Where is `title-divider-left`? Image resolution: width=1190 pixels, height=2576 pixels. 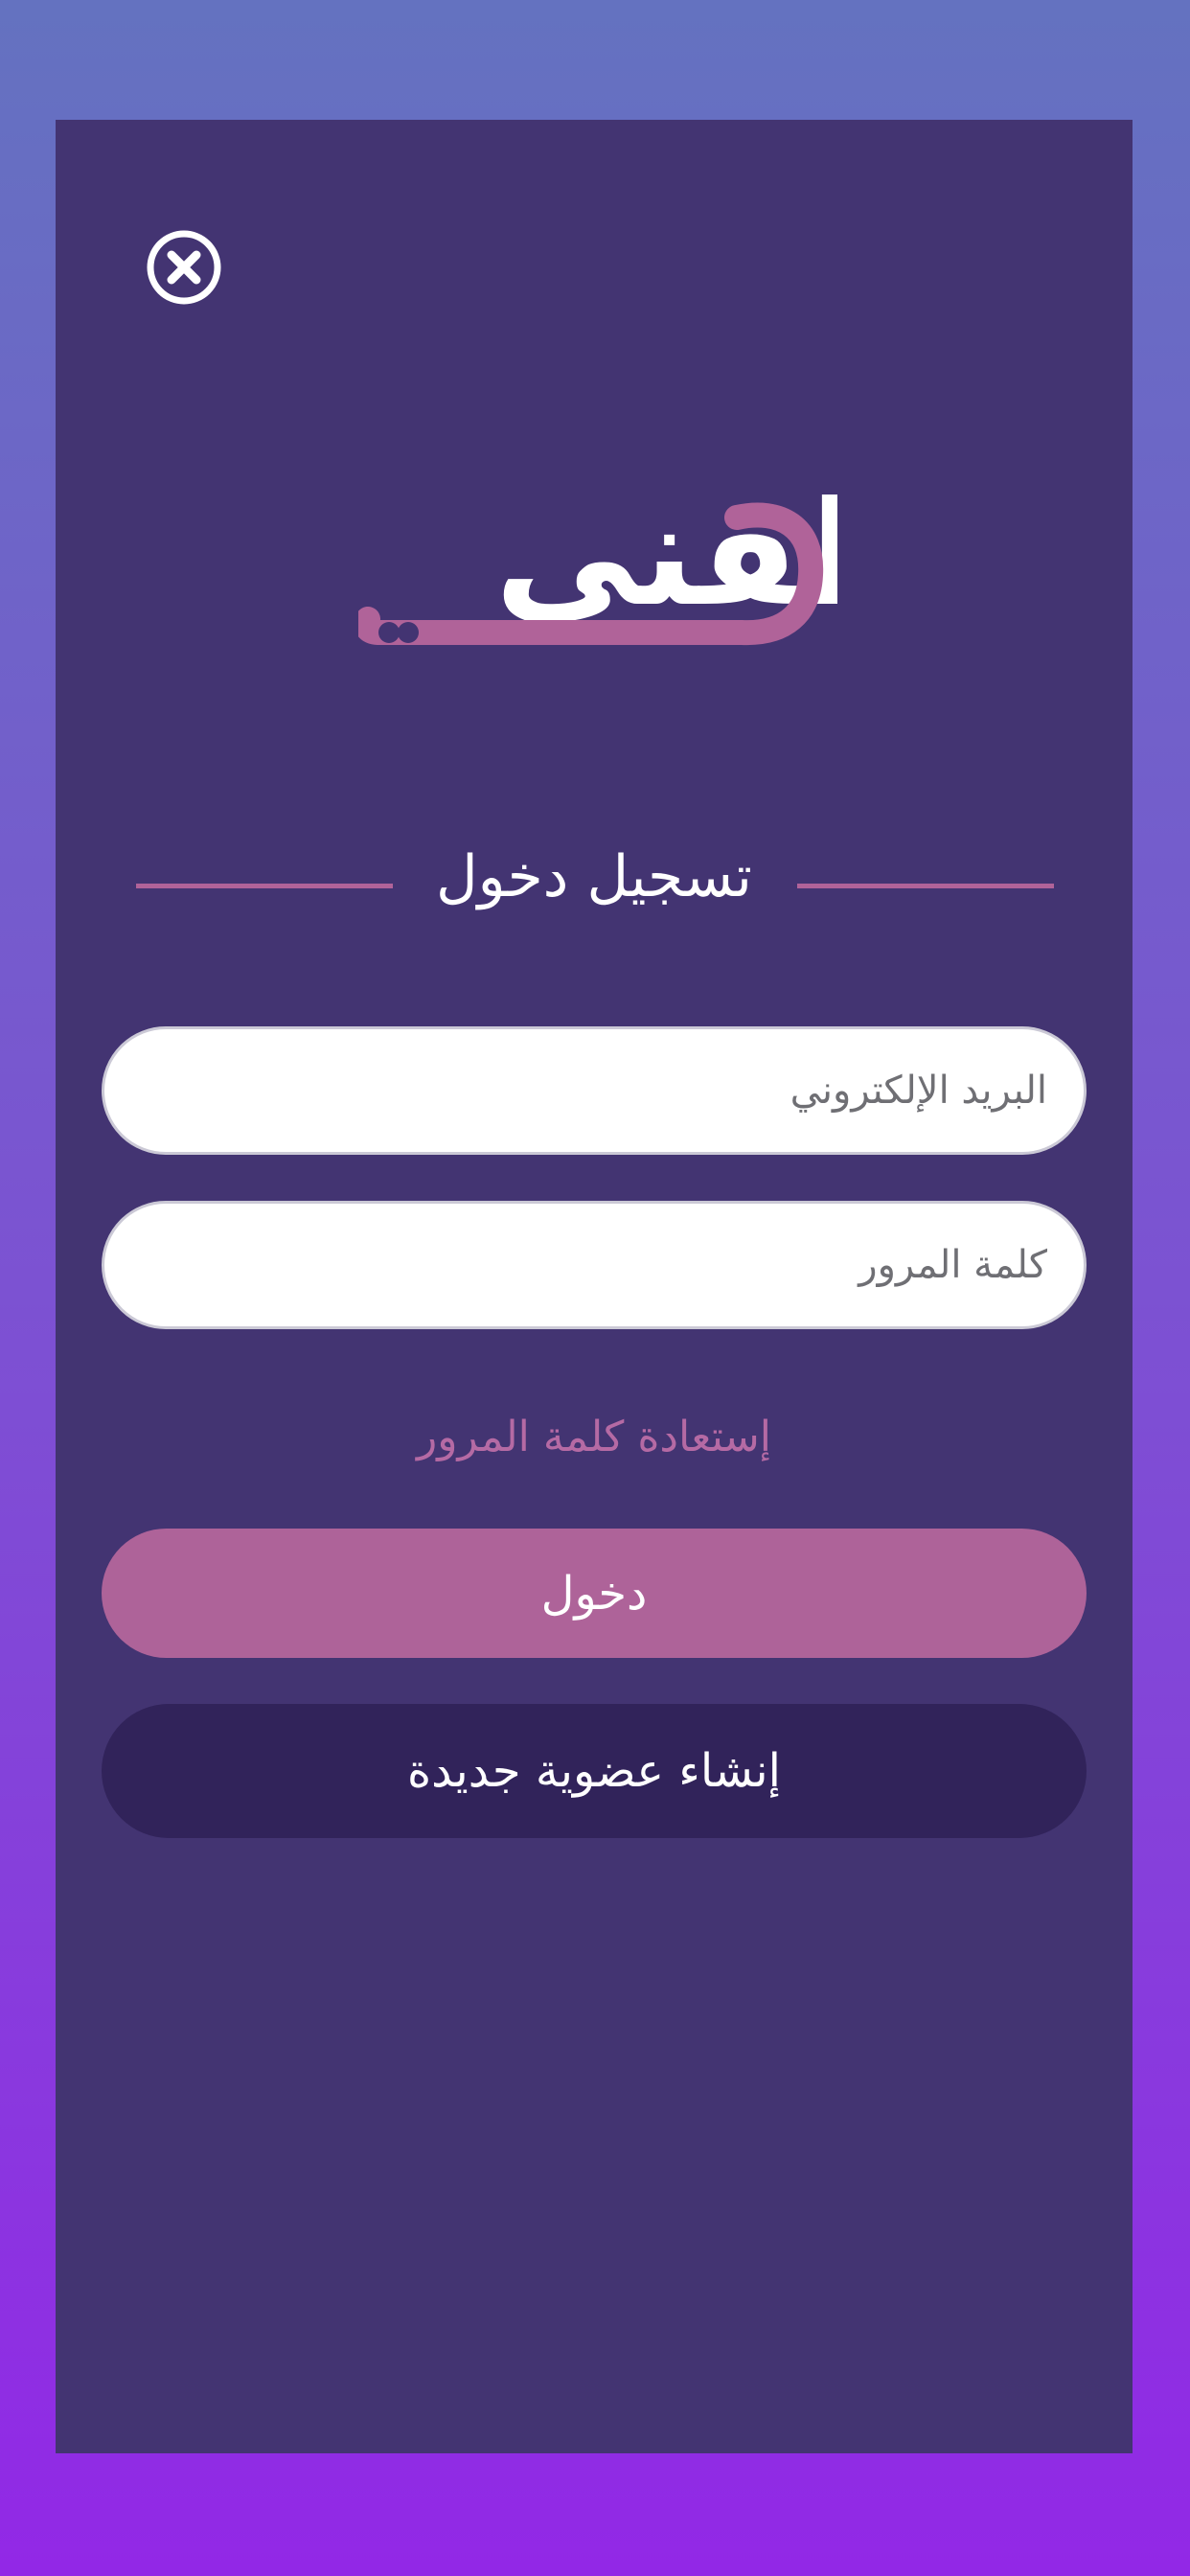 title-divider-left is located at coordinates (264, 886).